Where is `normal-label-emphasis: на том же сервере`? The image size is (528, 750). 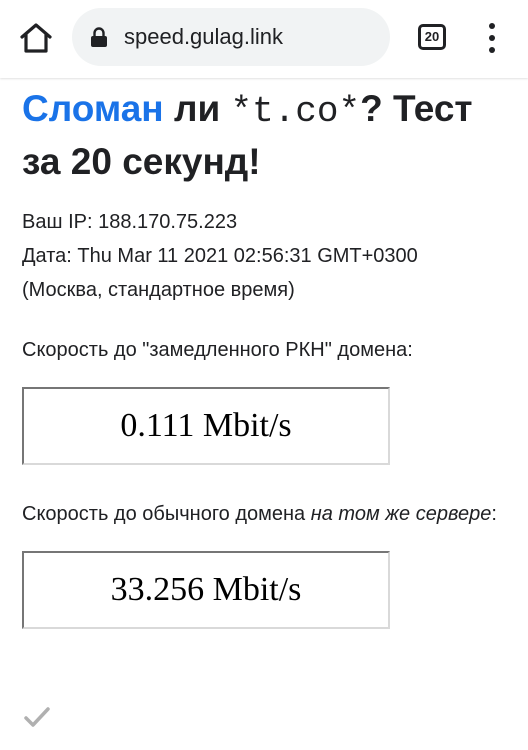
normal-label-emphasis: на том же сервере is located at coordinates (401, 514).